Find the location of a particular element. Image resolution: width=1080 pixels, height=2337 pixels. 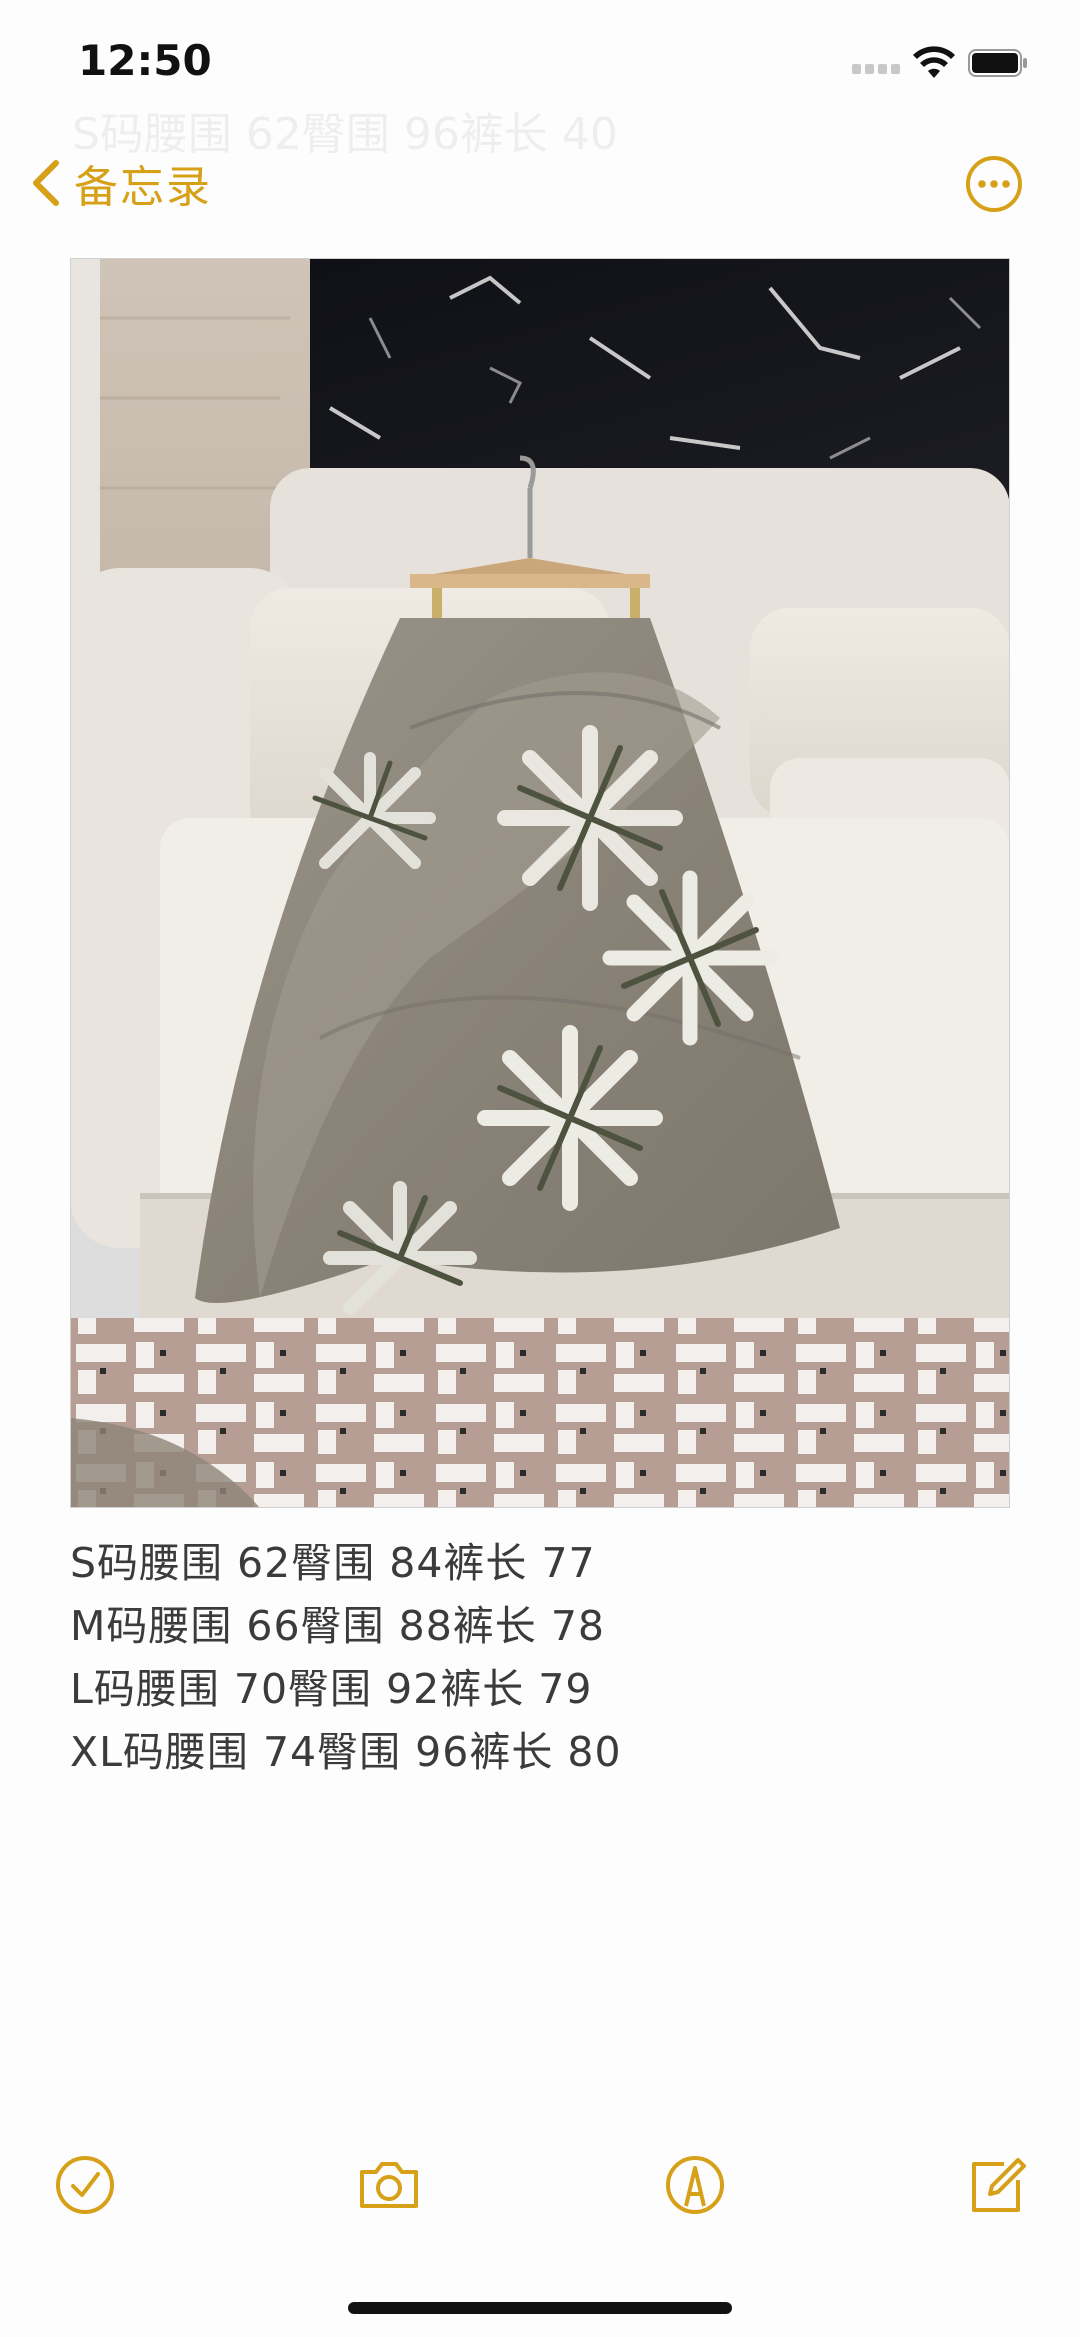

note-line: XL码腰围 74臀围 96裤长 80 is located at coordinates (346, 1752).